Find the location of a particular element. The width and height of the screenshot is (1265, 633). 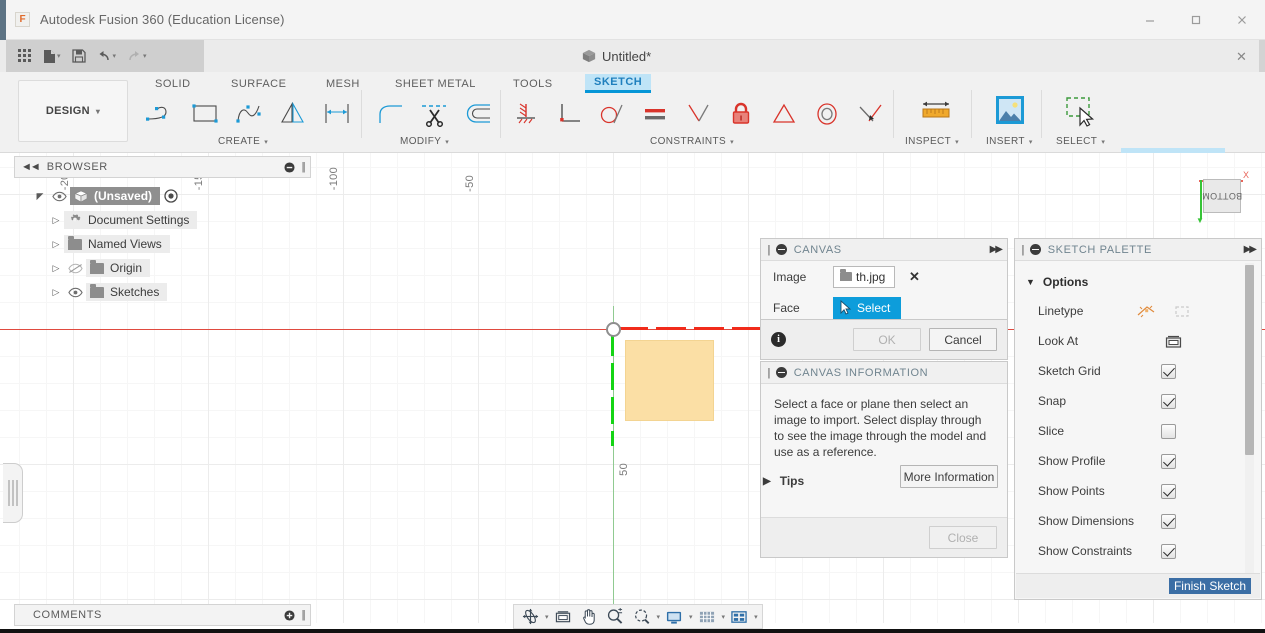

minimize-button is located at coordinates (1150, 20).